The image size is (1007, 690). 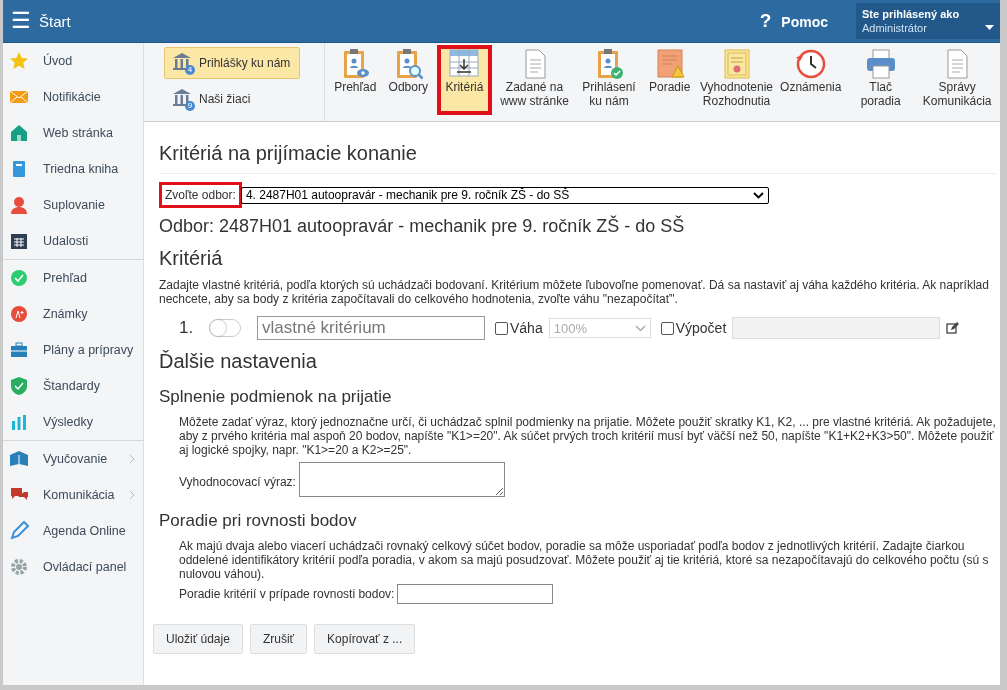 What do you see at coordinates (19, 314) in the screenshot?
I see `grade-icon` at bounding box center [19, 314].